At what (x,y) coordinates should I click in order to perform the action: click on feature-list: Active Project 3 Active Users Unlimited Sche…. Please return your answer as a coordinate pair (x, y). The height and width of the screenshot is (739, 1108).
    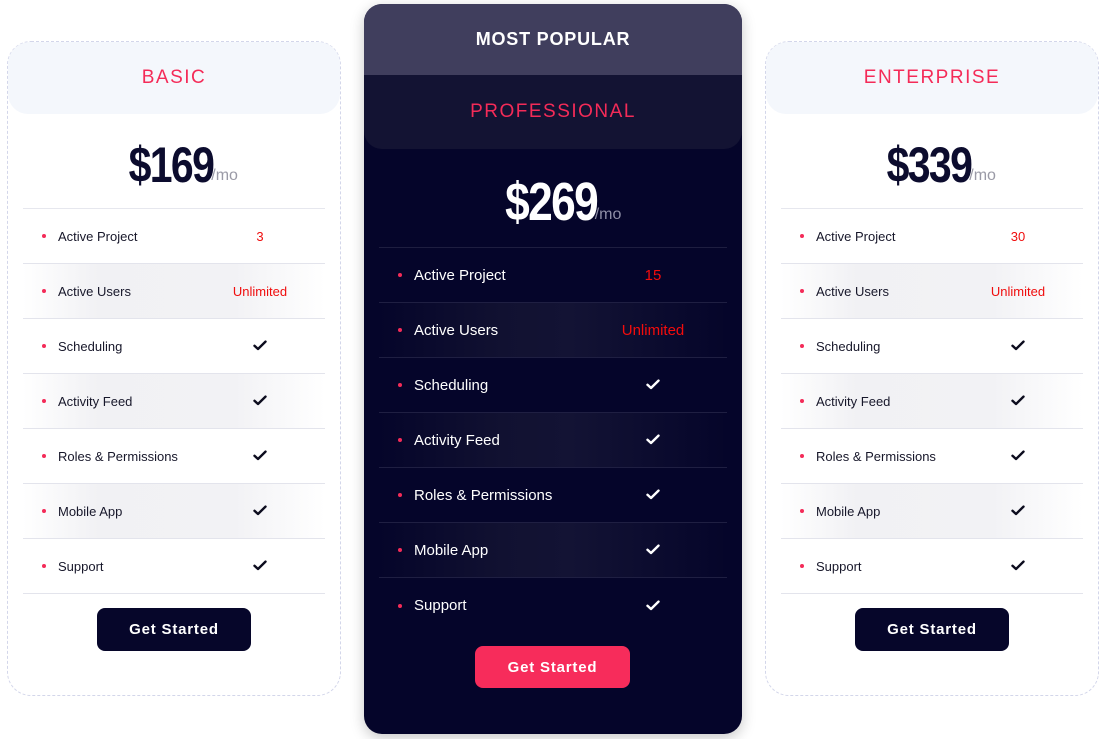
    Looking at the image, I should click on (174, 401).